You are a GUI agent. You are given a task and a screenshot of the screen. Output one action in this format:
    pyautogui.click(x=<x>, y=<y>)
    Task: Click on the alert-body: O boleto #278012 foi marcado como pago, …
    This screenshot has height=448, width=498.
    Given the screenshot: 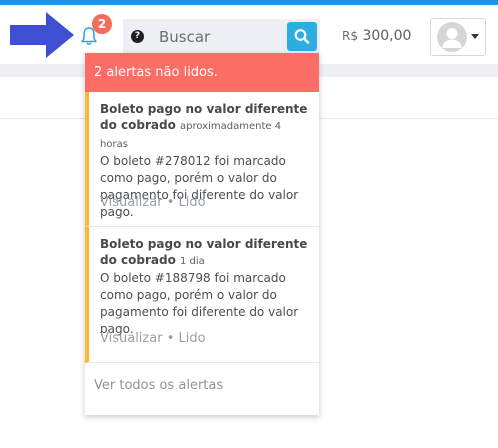 What is the action you would take?
    pyautogui.click(x=199, y=186)
    